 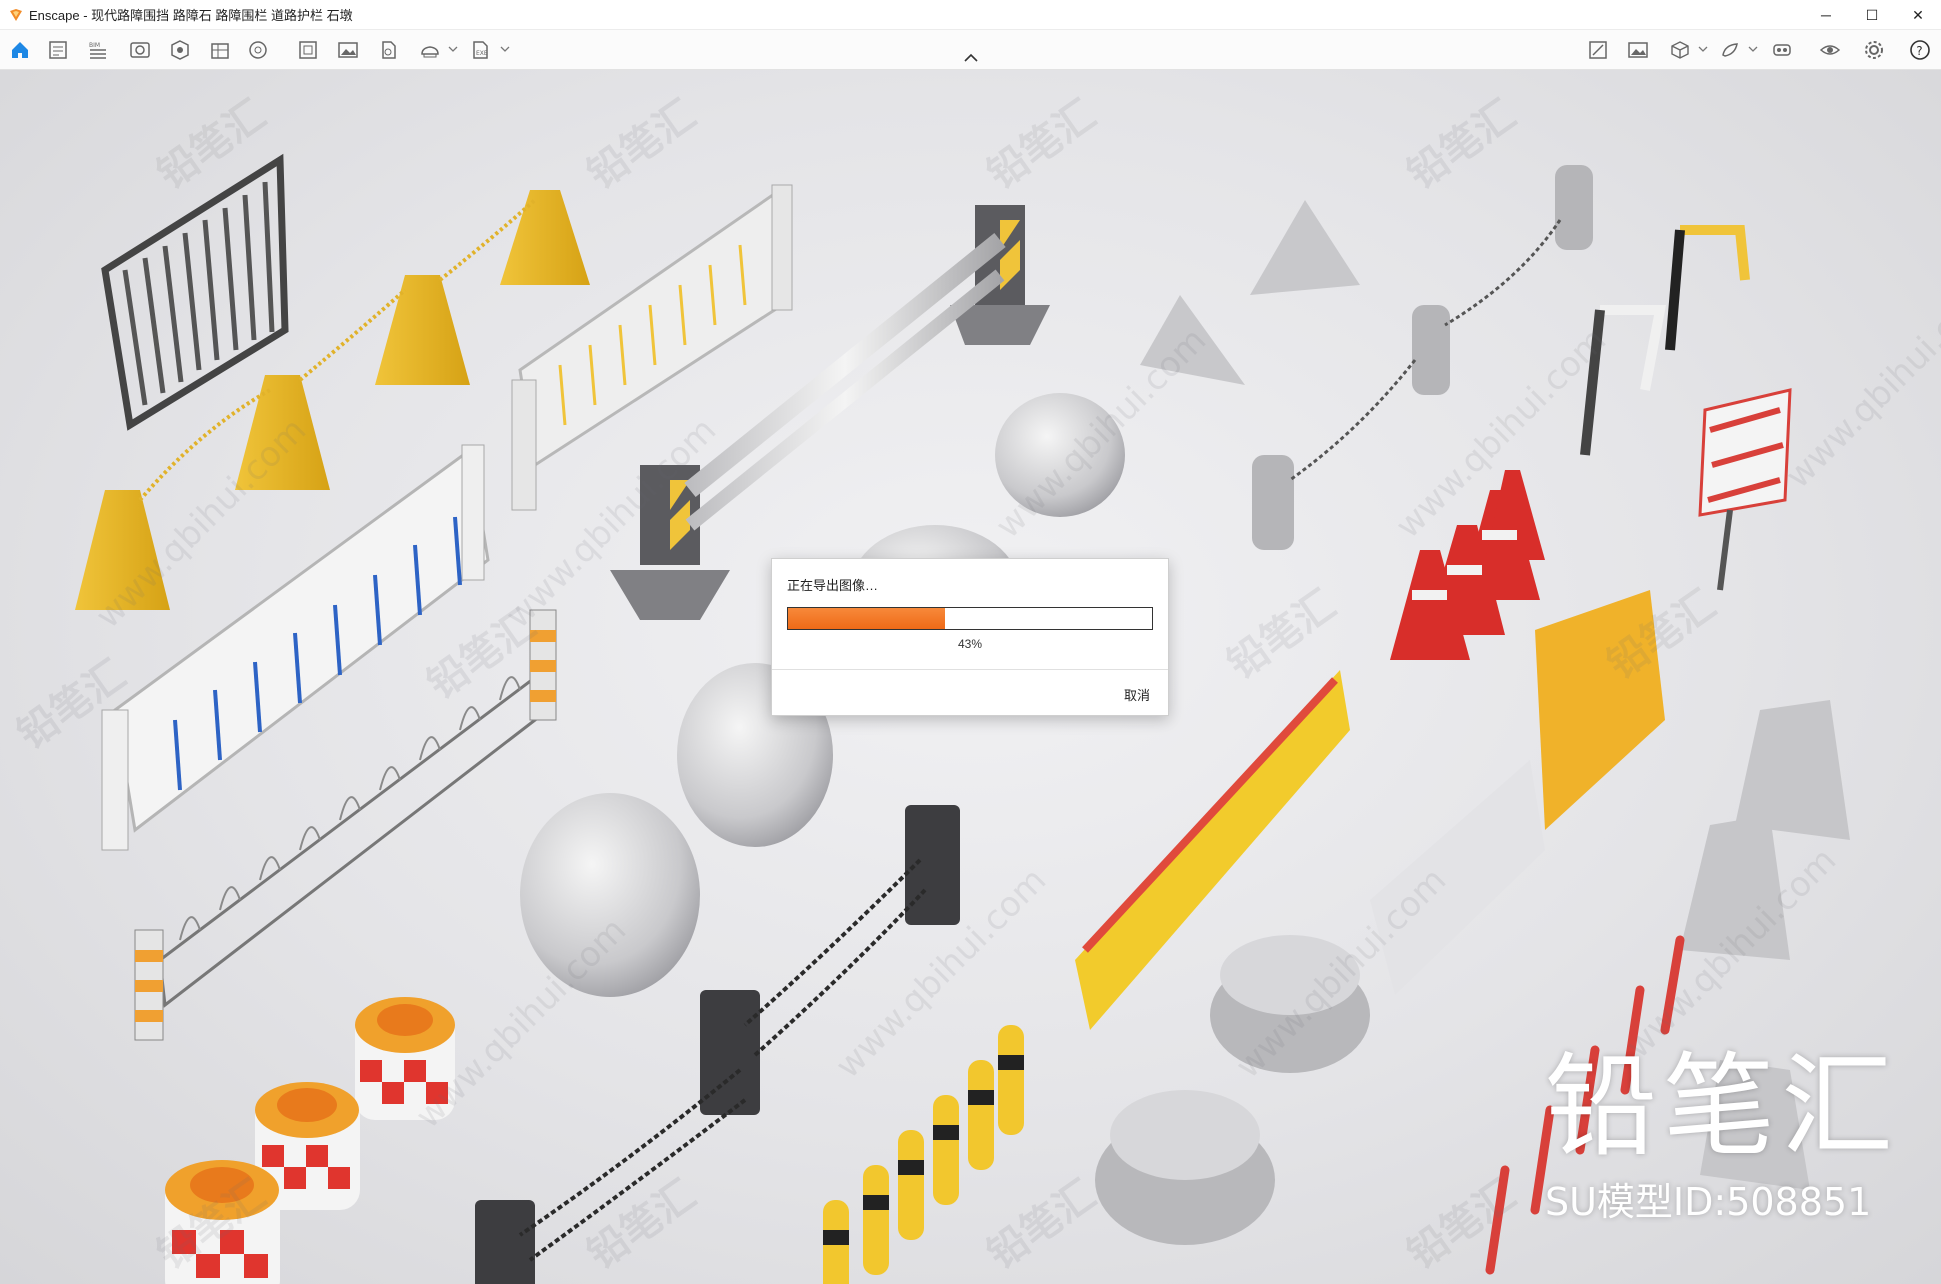 I want to click on window-controls: ─ ☐ ✕, so click(x=1872, y=15).